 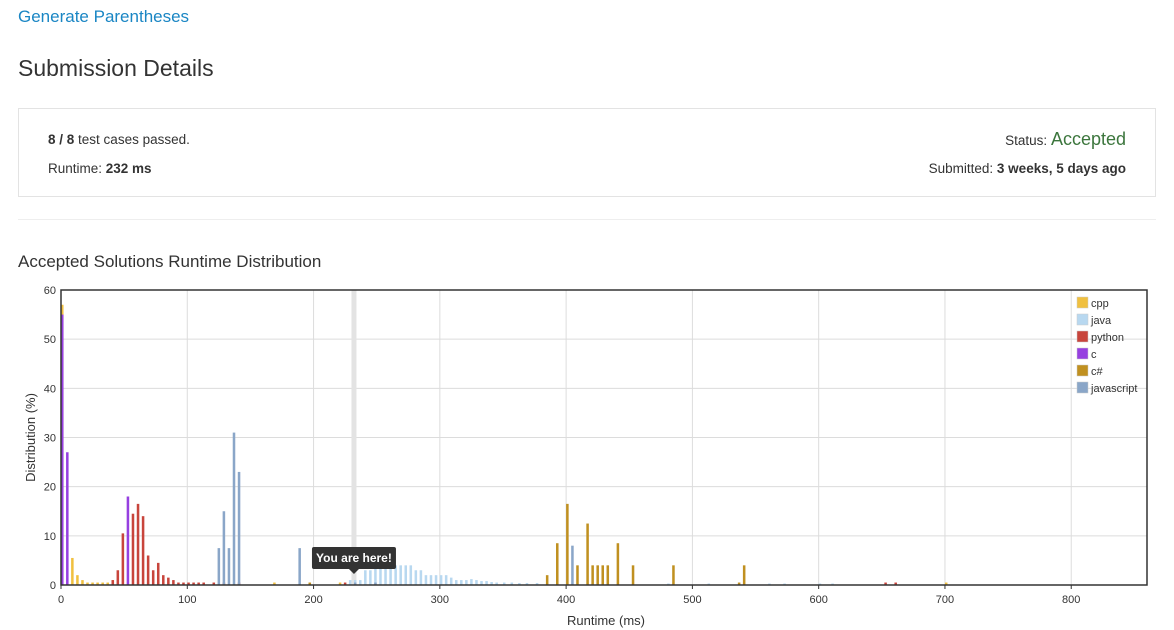 What do you see at coordinates (354, 558) in the screenshot?
I see `tooltip-text: You are here!` at bounding box center [354, 558].